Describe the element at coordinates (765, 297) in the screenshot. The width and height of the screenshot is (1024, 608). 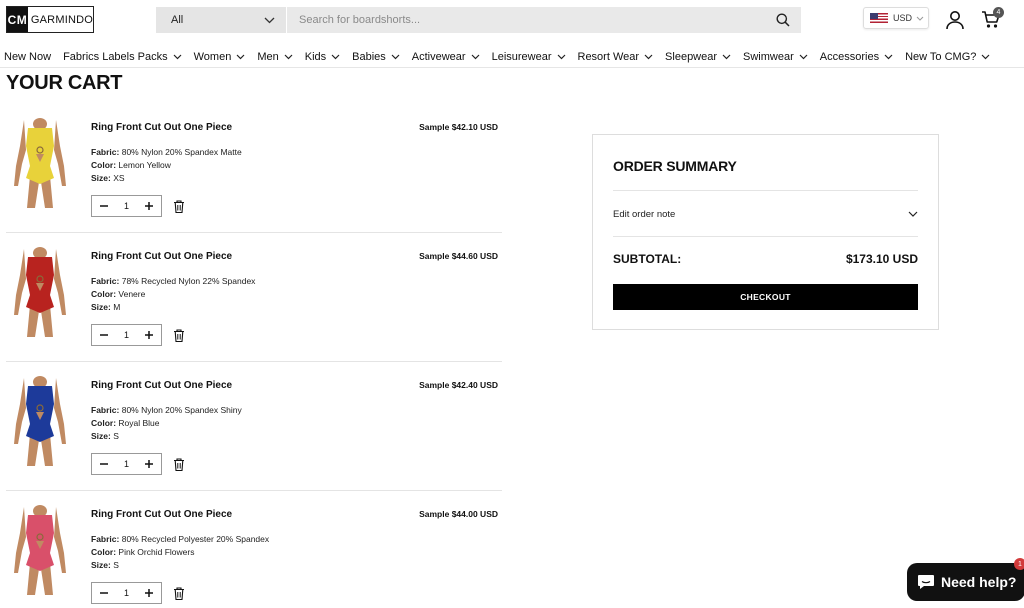
I see `checkout-button: CHECKOUT` at that location.